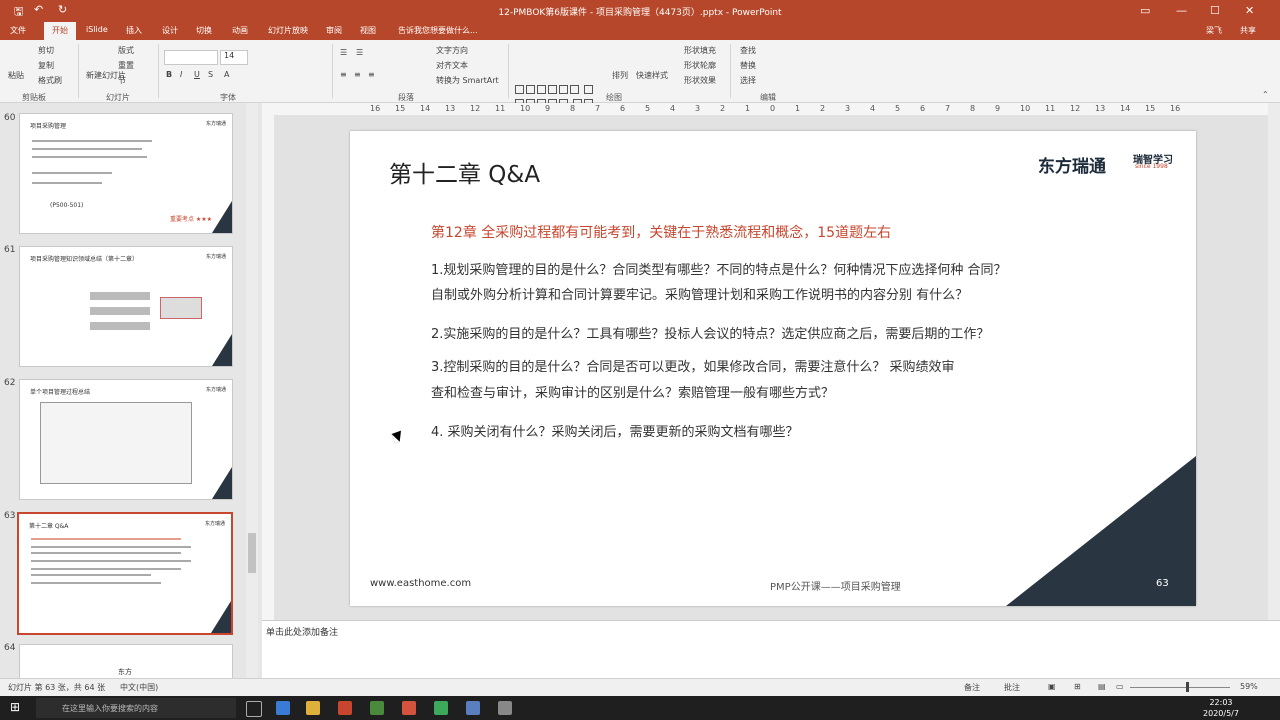 The width and height of the screenshot is (1280, 720). Describe the element at coordinates (1120, 686) in the screenshot. I see `slideshow-icon: ▭` at that location.